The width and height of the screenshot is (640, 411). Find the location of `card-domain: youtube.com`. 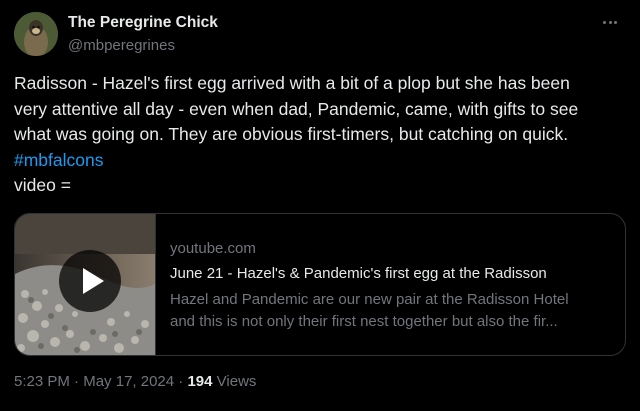

card-domain: youtube.com is located at coordinates (213, 248).